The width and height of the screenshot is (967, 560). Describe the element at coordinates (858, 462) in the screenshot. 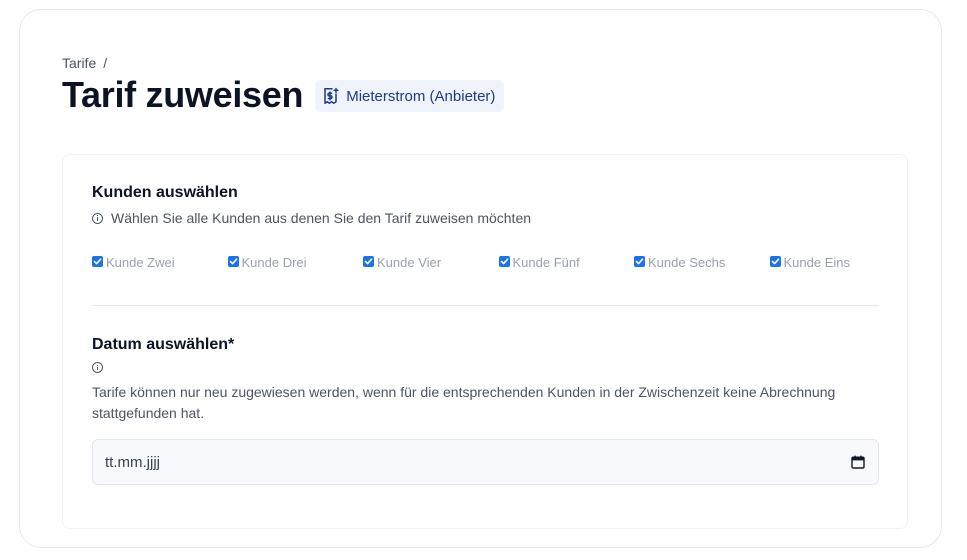

I see `calendar-icon` at that location.